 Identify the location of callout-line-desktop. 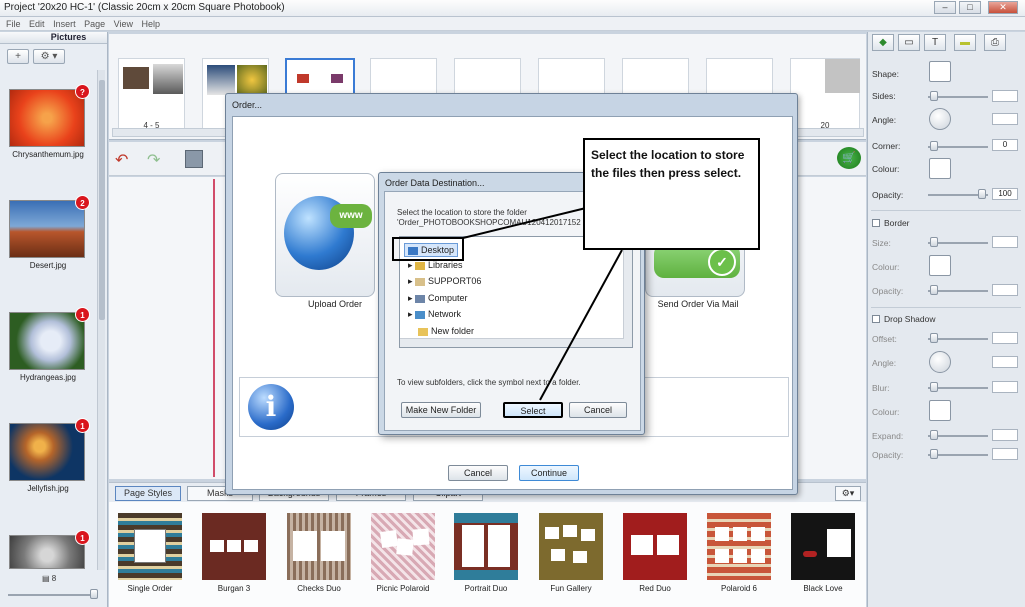
(524, 223).